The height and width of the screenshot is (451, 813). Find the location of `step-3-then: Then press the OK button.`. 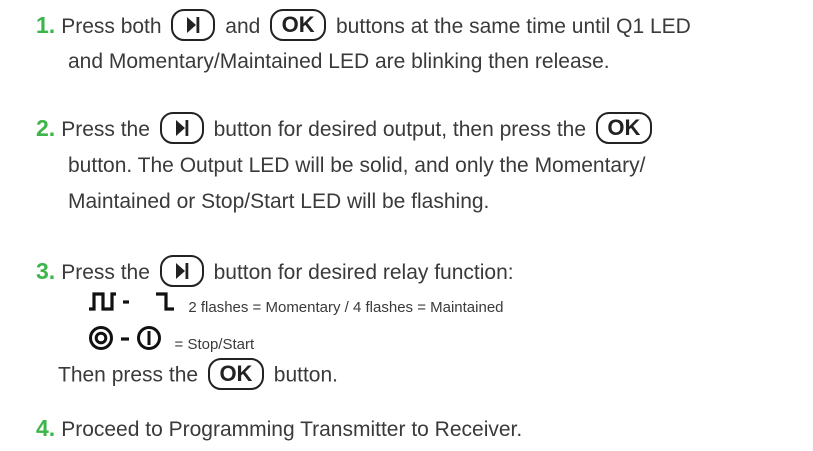

step-3-then: Then press the OK button. is located at coordinates (198, 374).